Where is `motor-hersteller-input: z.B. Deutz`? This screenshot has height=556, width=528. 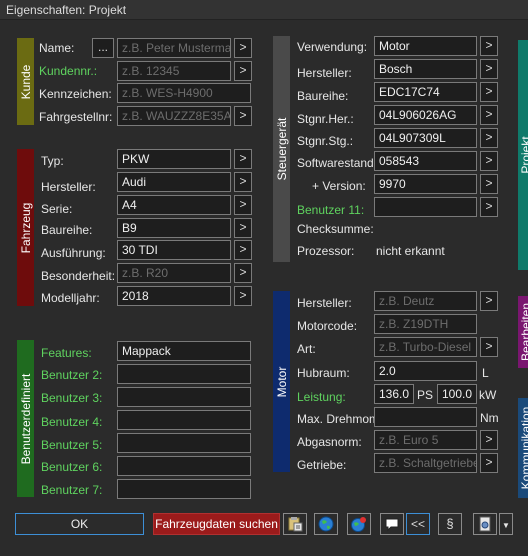
motor-hersteller-input: z.B. Deutz is located at coordinates (425, 301).